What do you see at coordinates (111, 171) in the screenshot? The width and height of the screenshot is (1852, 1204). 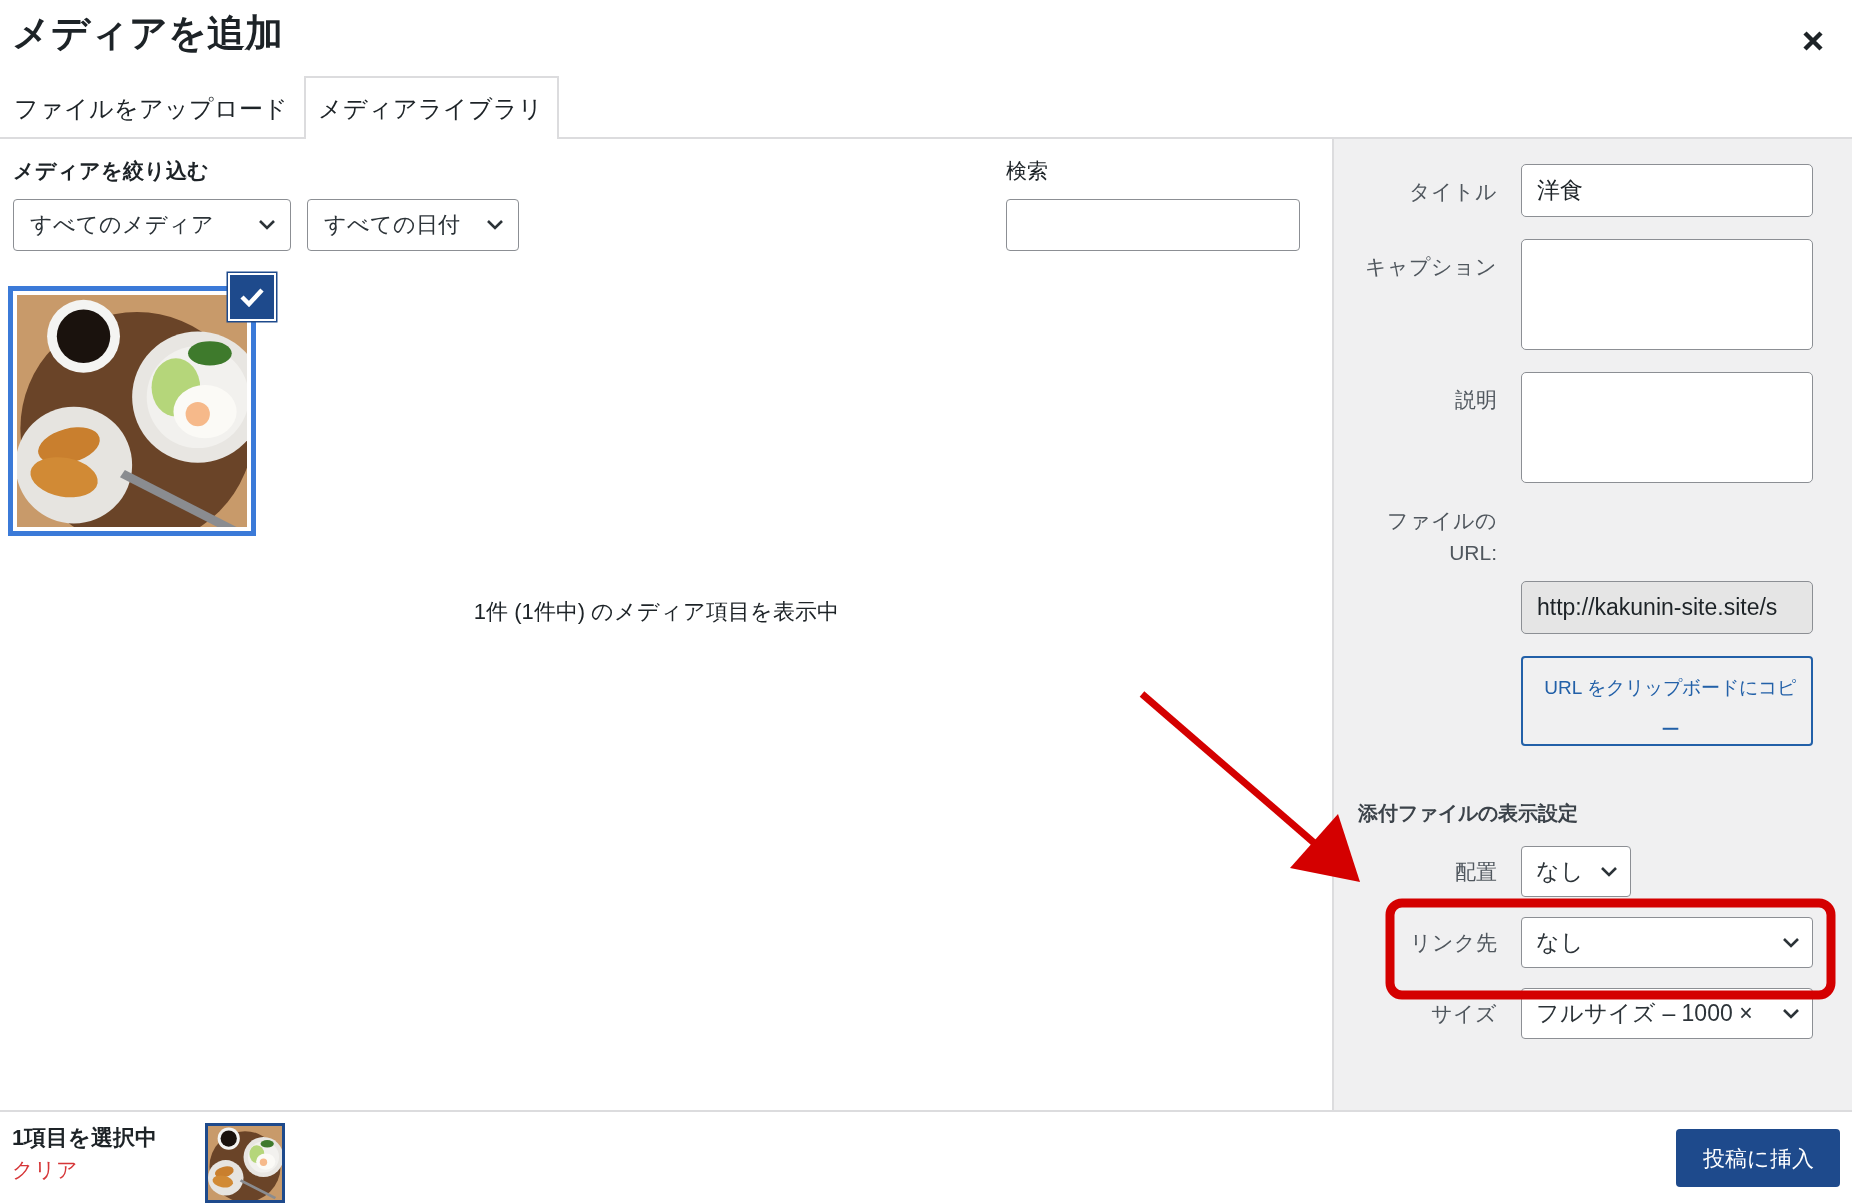 I see `filter-label: メディアを絞り込む` at bounding box center [111, 171].